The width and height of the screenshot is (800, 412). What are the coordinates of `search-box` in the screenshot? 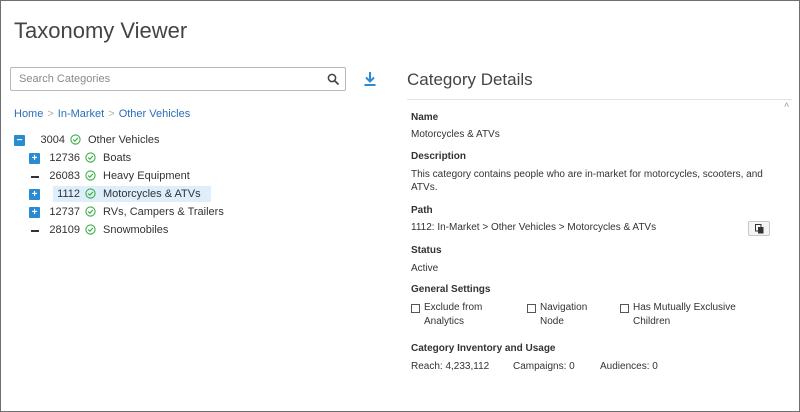 It's located at (178, 79).